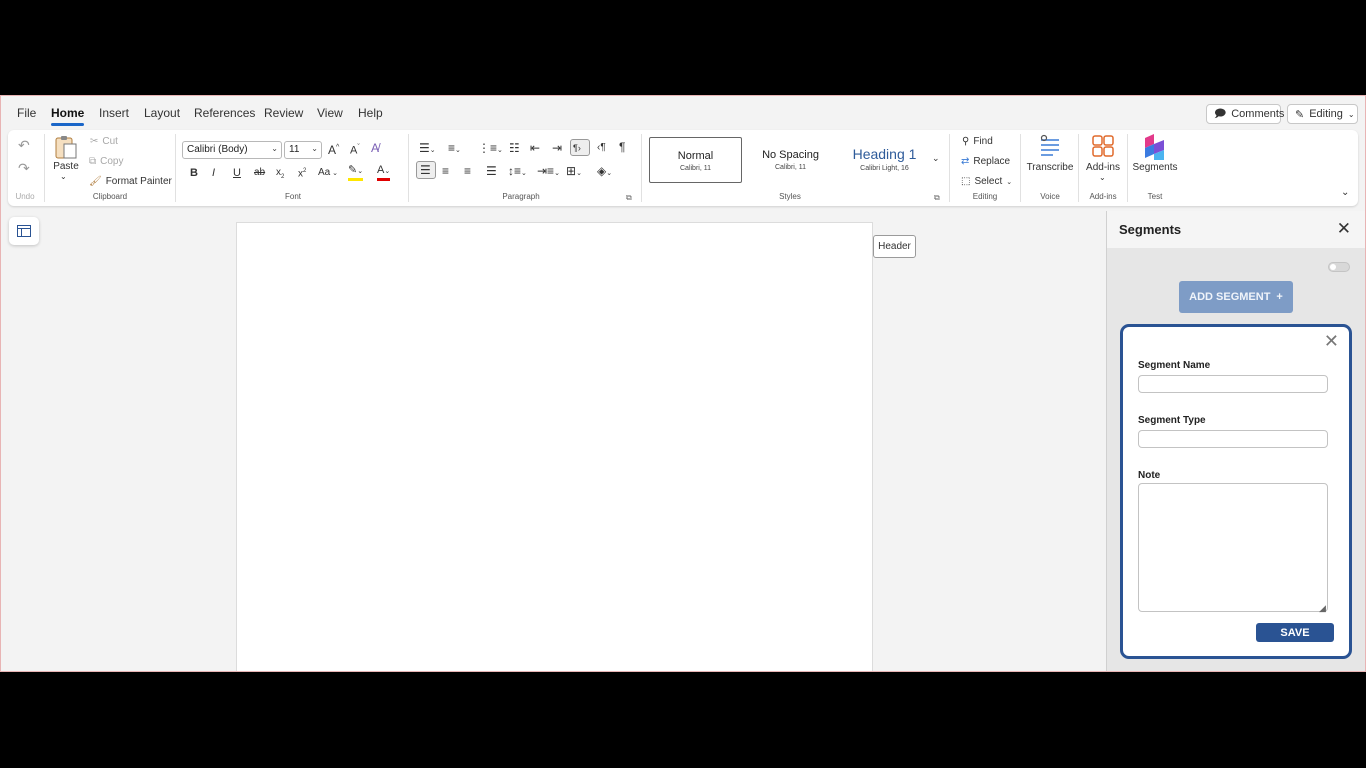 The image size is (1366, 768). What do you see at coordinates (514, 148) in the screenshot?
I see `list-icon: ☷` at bounding box center [514, 148].